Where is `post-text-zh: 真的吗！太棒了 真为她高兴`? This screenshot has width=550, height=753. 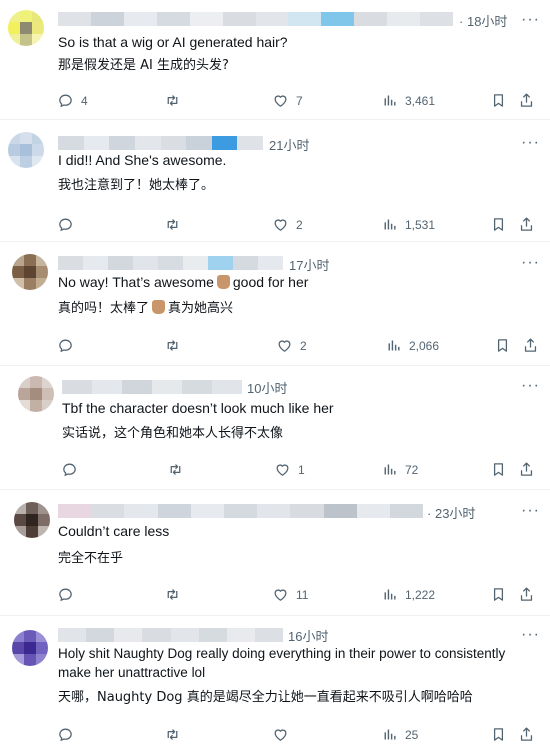 post-text-zh: 真的吗！太棒了 真为她高兴 is located at coordinates (145, 309).